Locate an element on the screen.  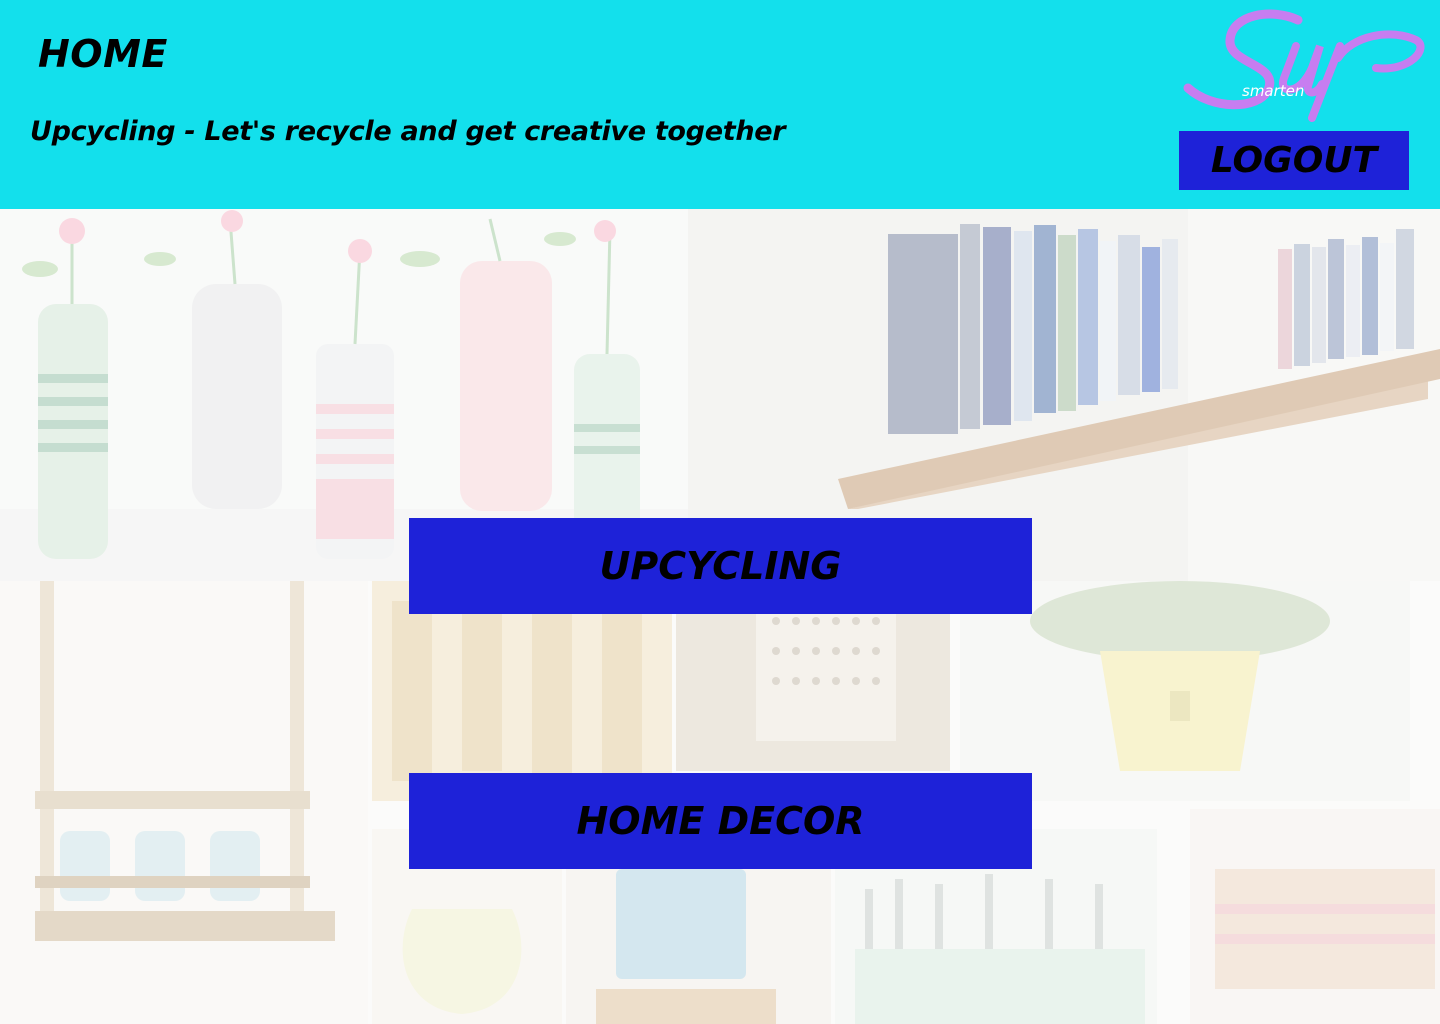
logo-subtext: smarten is located at coordinates (1273, 91).